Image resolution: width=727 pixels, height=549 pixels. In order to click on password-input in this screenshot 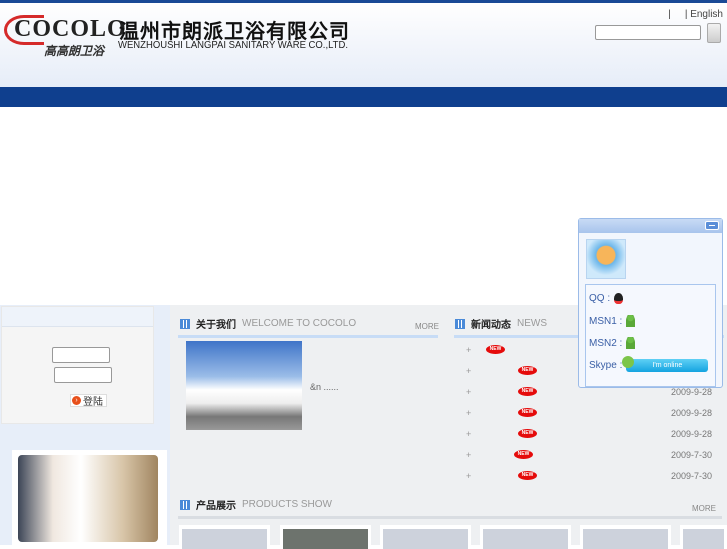, I will do `click(83, 375)`.